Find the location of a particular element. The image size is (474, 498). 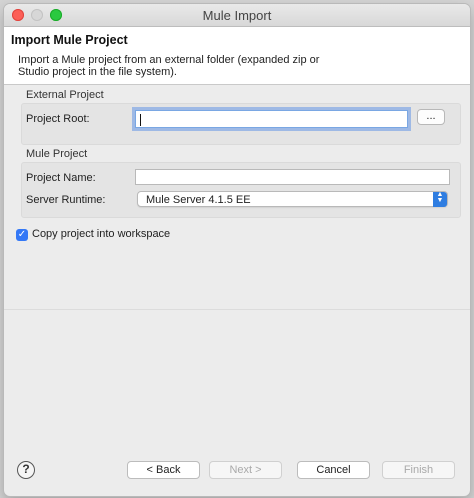

project-name-label: Project Name: is located at coordinates (61, 178).